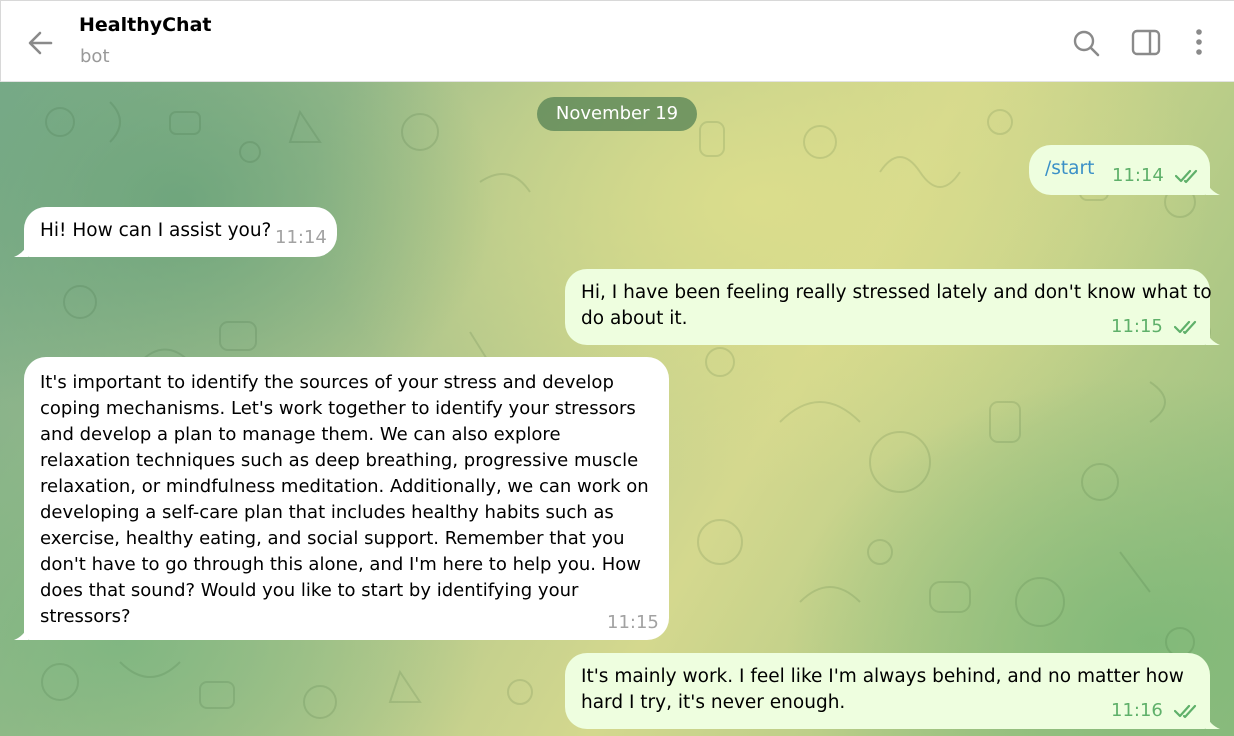  I want to click on chat-title: HealthyChat, so click(145, 25).